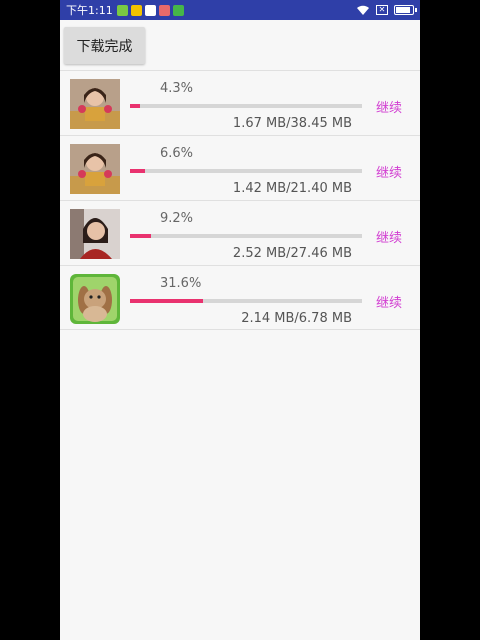 The height and width of the screenshot is (640, 480). What do you see at coordinates (292, 253) in the screenshot?
I see `download-size: 2.52 MB/27.46 MB` at bounding box center [292, 253].